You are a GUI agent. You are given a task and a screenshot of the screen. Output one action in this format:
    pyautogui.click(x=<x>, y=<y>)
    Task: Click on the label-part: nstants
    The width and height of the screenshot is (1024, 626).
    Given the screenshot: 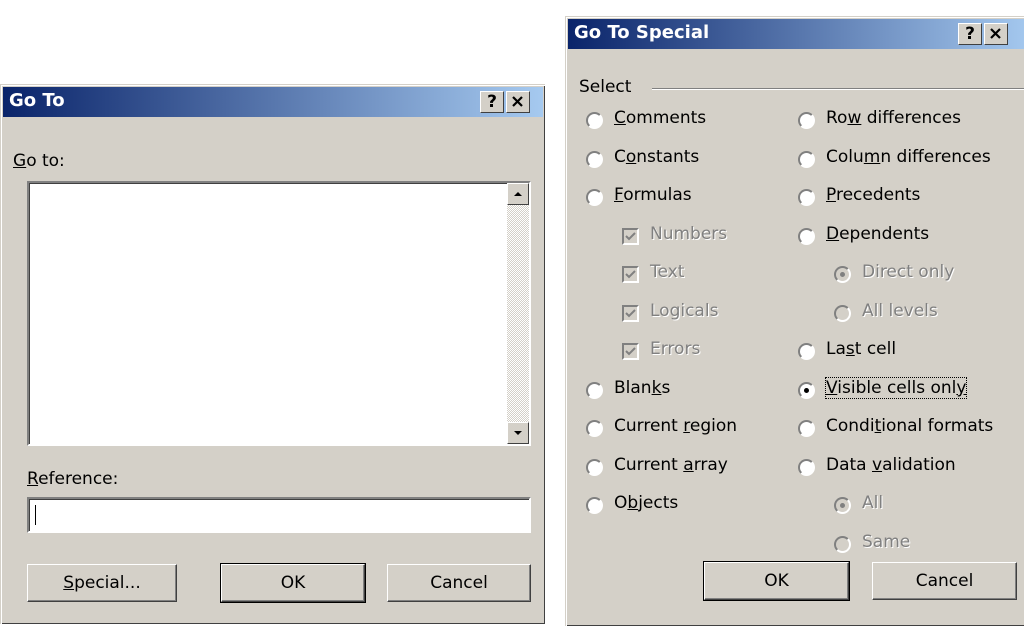 What is the action you would take?
    pyautogui.click(x=668, y=156)
    